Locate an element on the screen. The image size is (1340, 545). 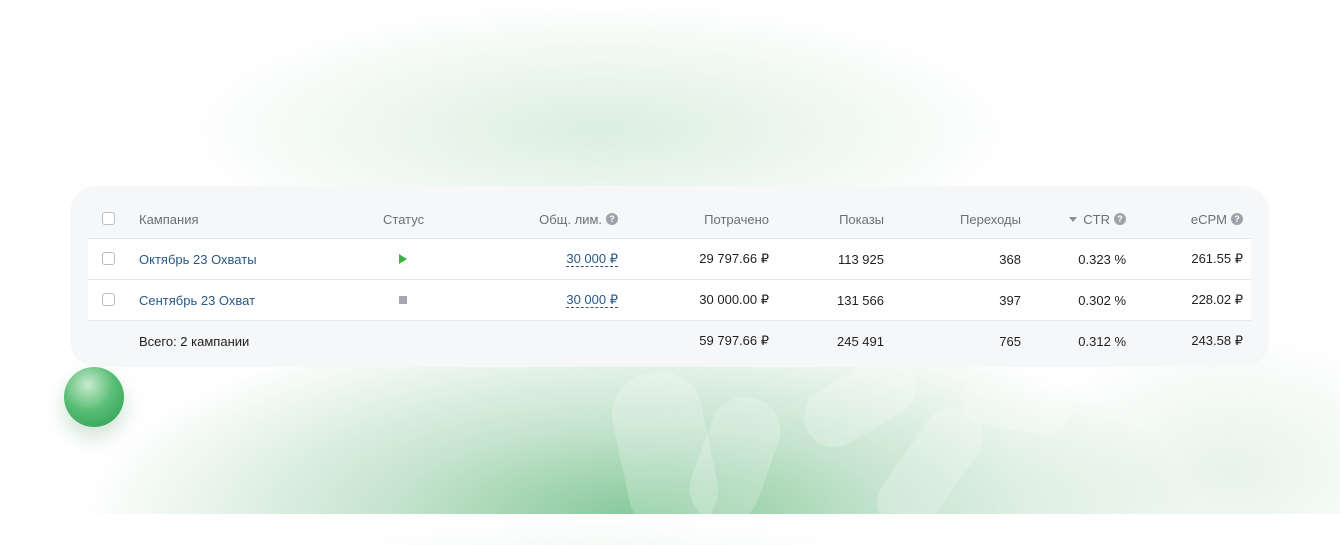
stop-icon is located at coordinates (403, 300).